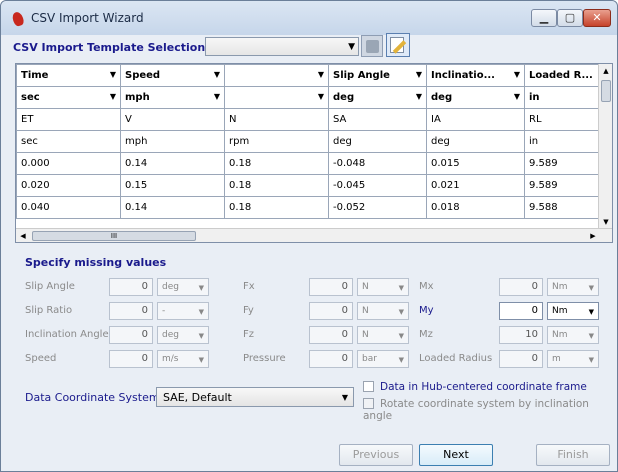 The height and width of the screenshot is (472, 618). What do you see at coordinates (475, 387) in the screenshot?
I see `hub-centered-checkbox: Data in Hub-centered coordinate frame` at bounding box center [475, 387].